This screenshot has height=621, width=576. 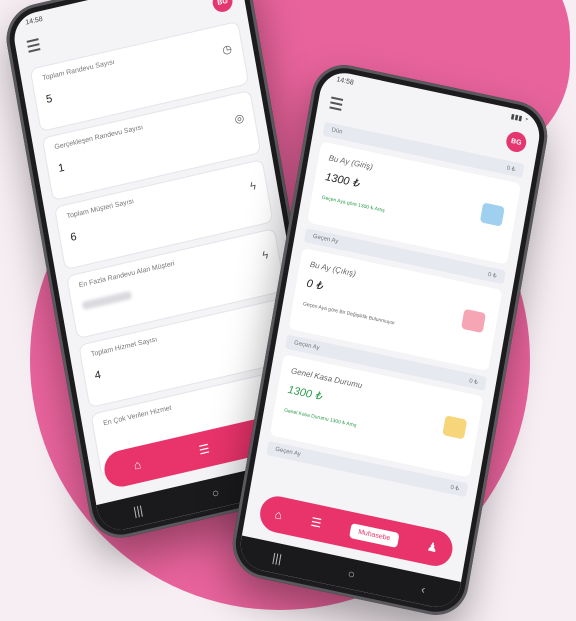 What do you see at coordinates (519, 118) in the screenshot?
I see `signal-icons: ▮▮▮ ◔` at bounding box center [519, 118].